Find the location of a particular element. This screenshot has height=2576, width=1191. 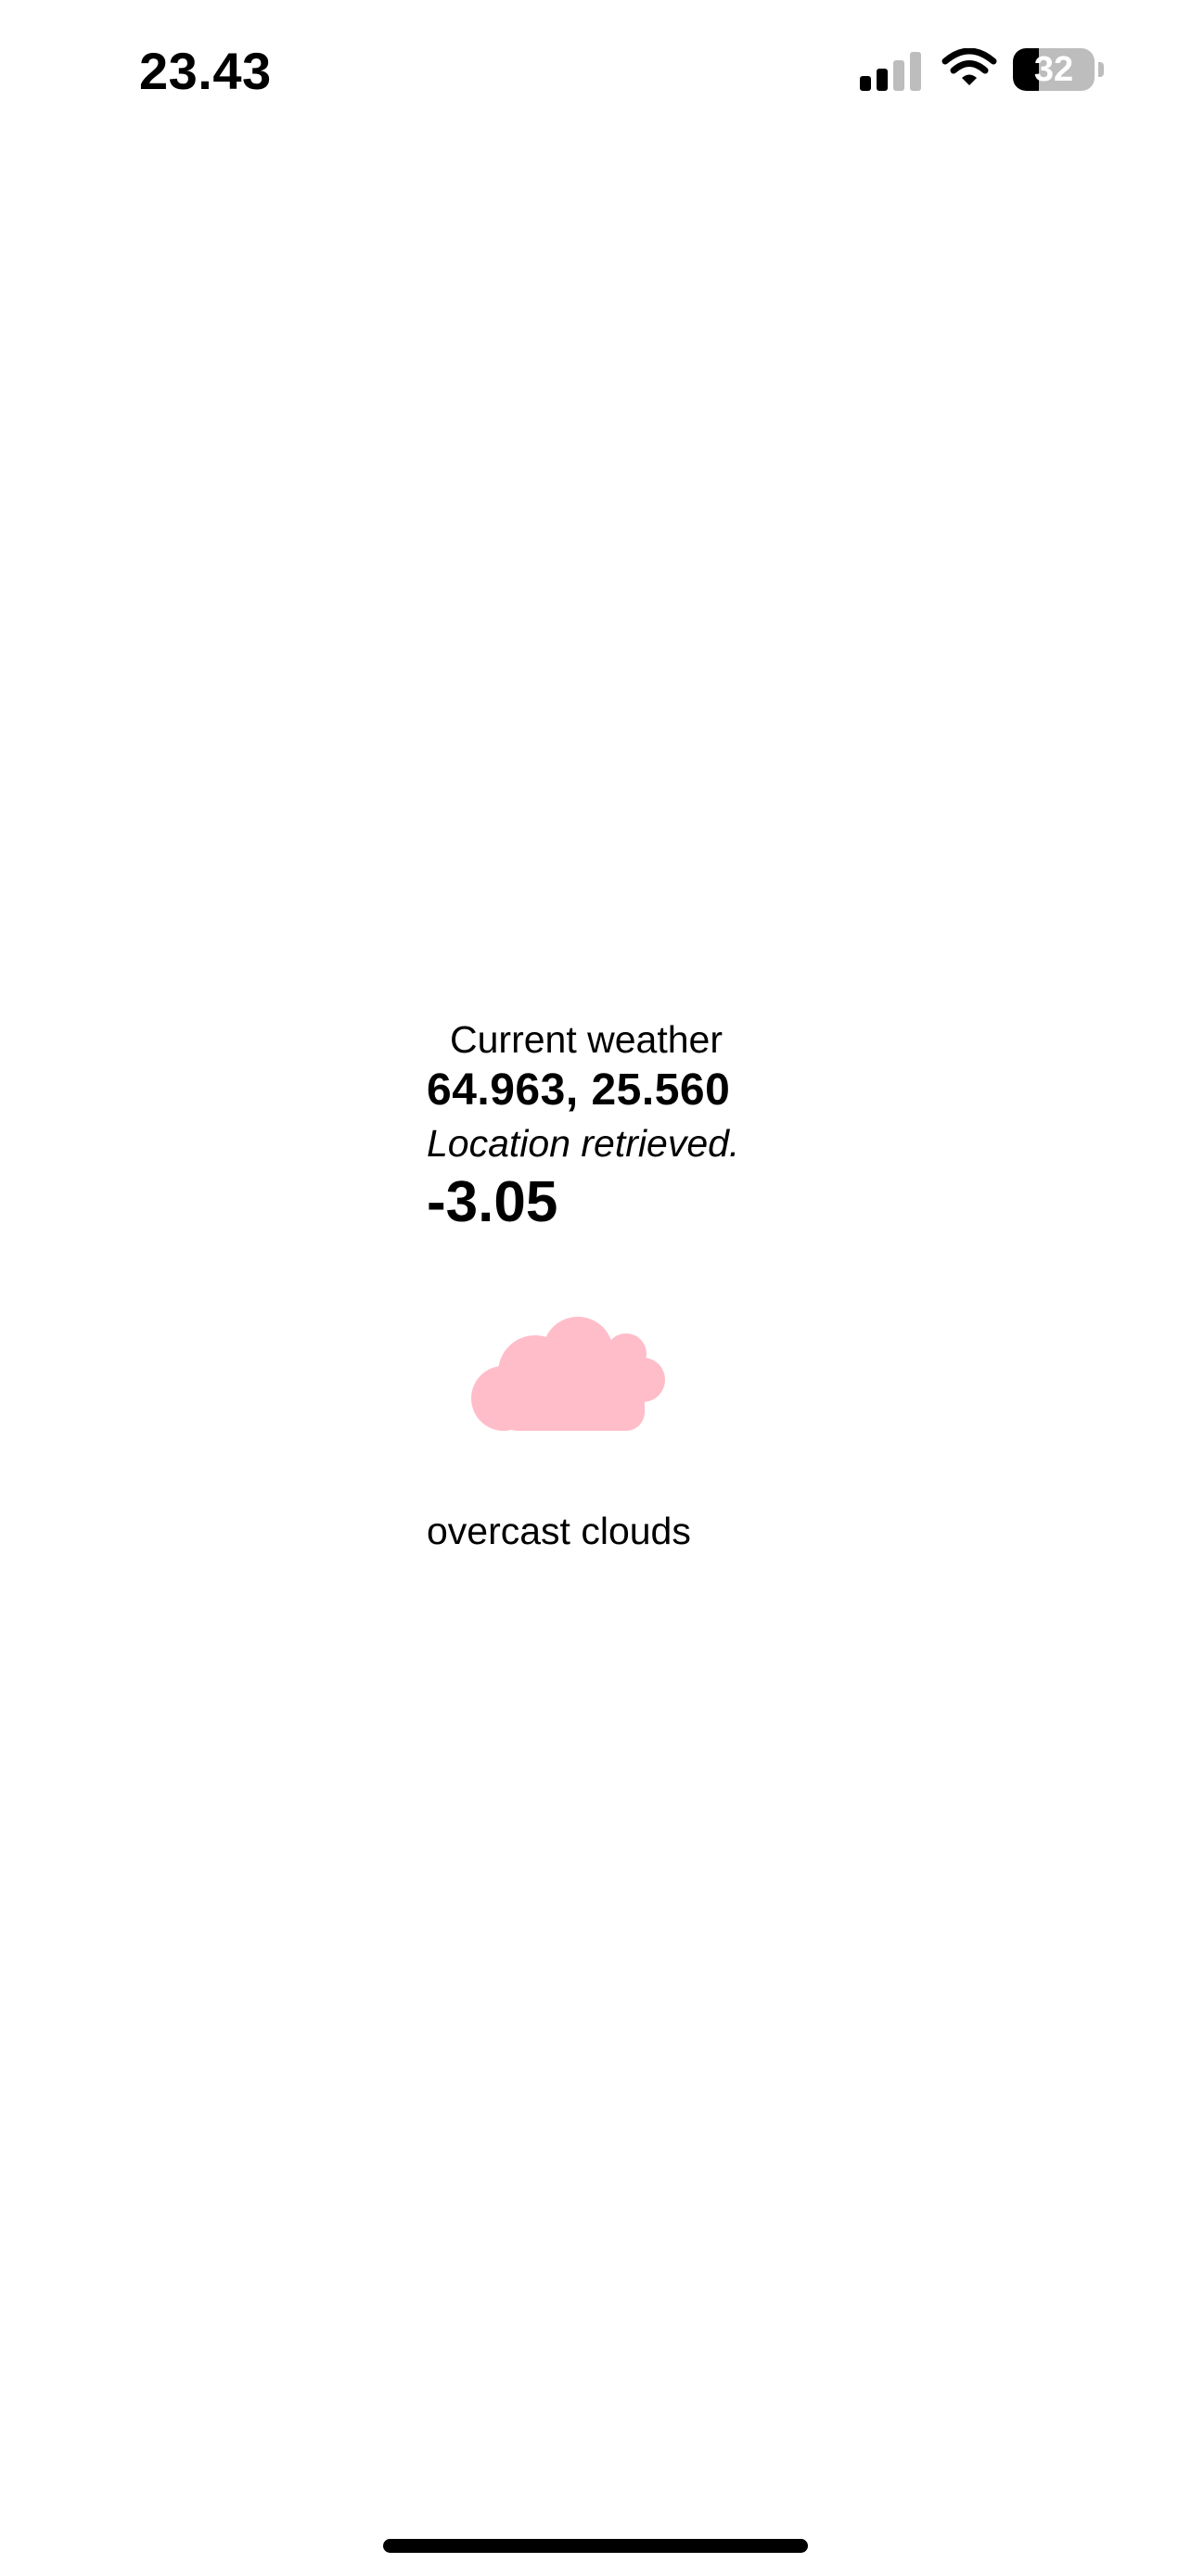

battery-indicator: 32 is located at coordinates (1061, 69).